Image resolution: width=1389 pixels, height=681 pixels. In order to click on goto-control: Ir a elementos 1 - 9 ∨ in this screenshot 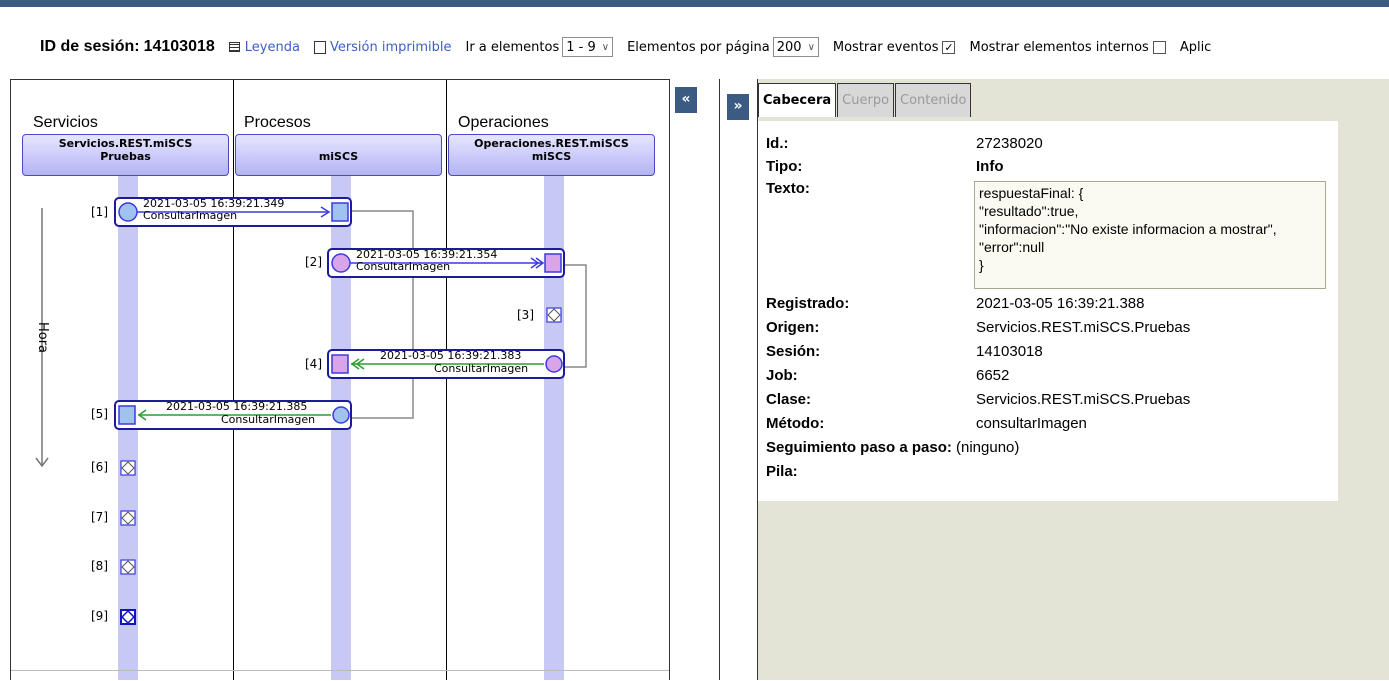, I will do `click(540, 47)`.